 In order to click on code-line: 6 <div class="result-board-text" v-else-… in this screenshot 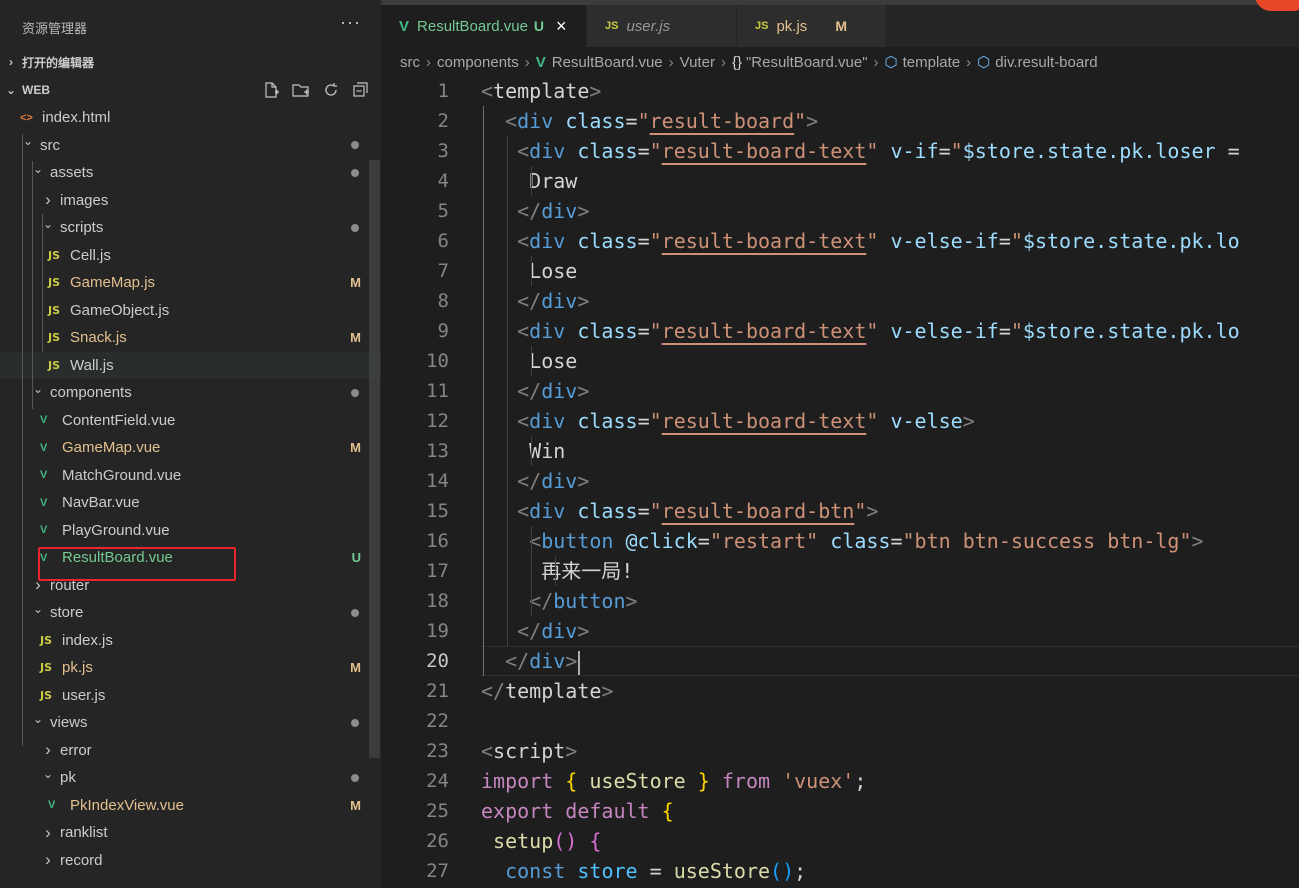, I will do `click(840, 241)`.